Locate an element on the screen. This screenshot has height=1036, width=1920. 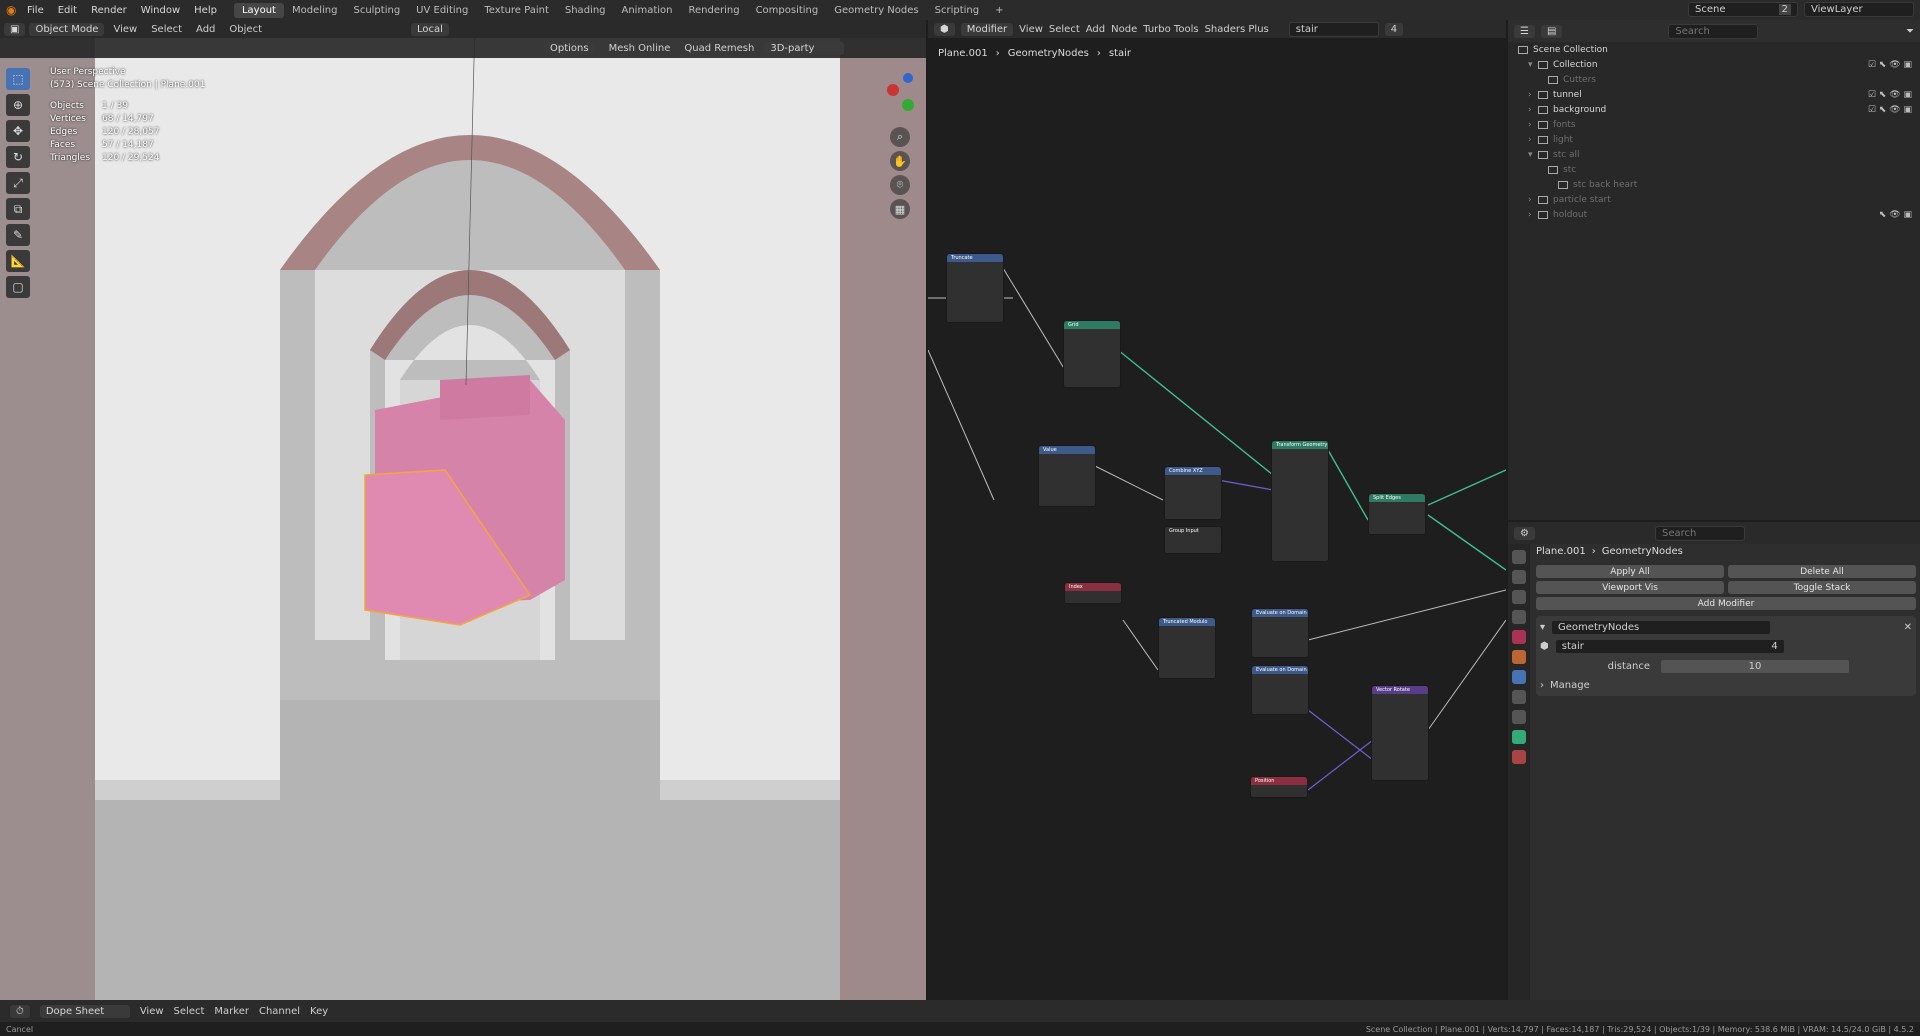
camera-icon: ⌾ is located at coordinates (900, 185).